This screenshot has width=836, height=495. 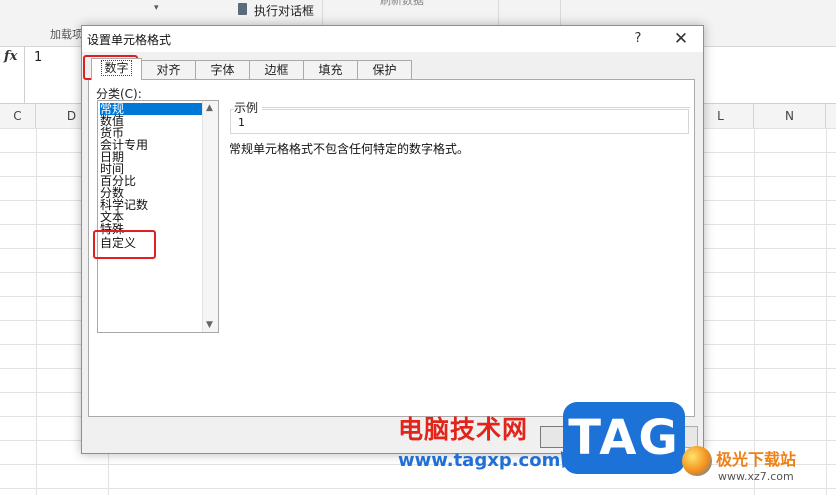 What do you see at coordinates (129, 40) in the screenshot?
I see `dialog-title: 设置单元格格式` at bounding box center [129, 40].